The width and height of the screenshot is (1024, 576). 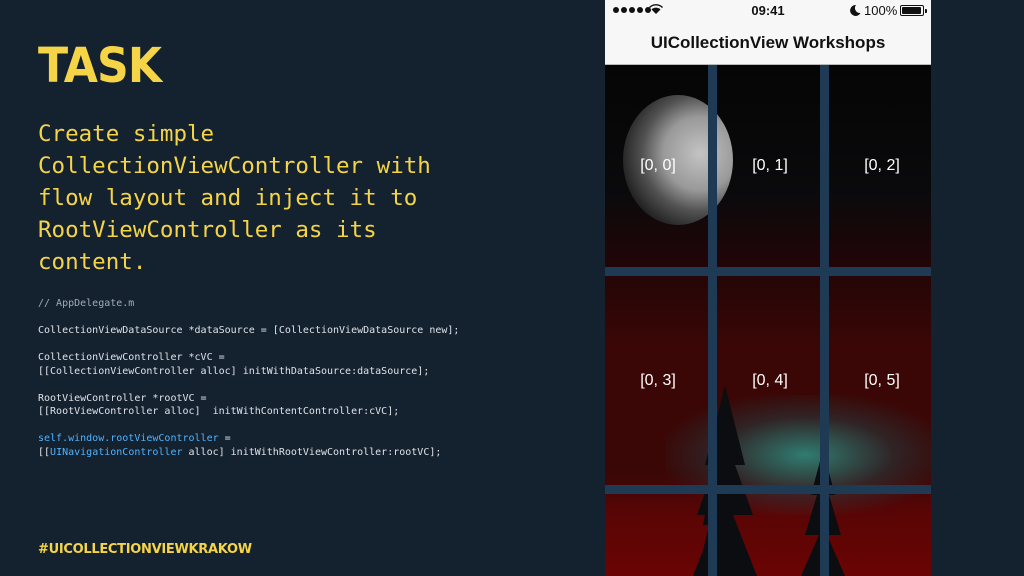 What do you see at coordinates (913, 10) in the screenshot?
I see `battery-icon` at bounding box center [913, 10].